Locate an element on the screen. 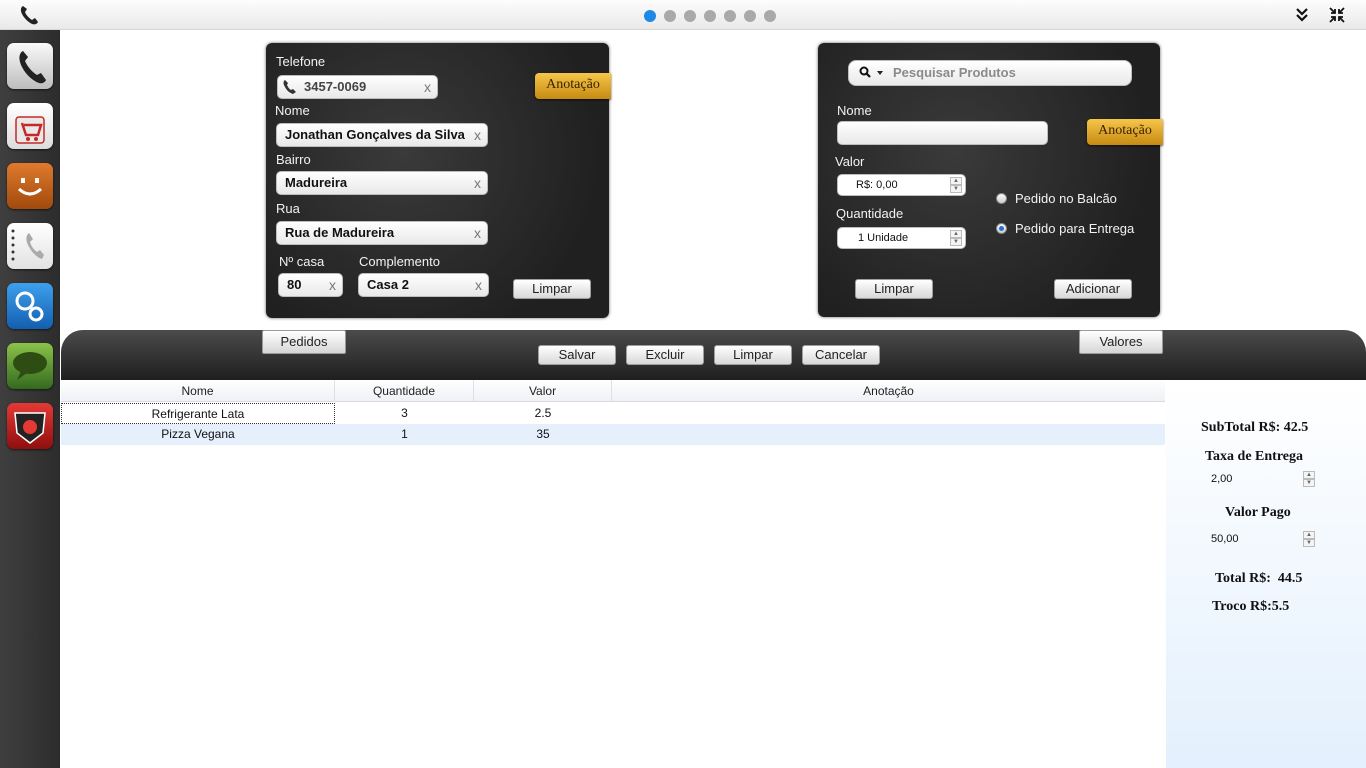  gears-icon is located at coordinates (30, 306).